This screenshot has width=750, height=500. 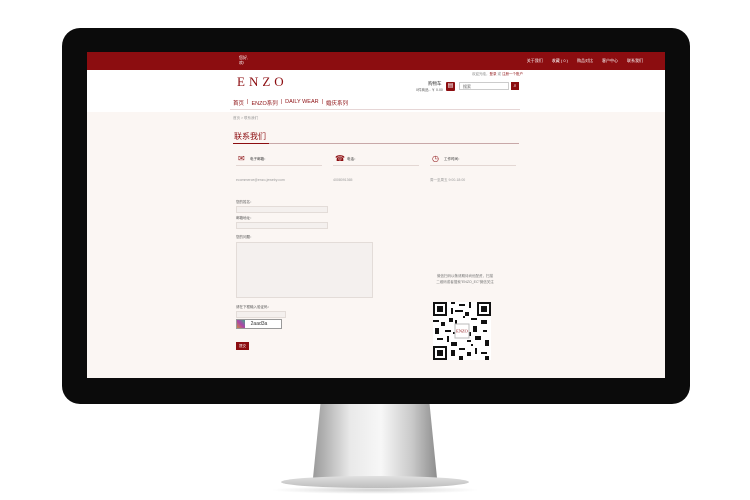 I want to click on captcha-text: 2aad3a, so click(x=259, y=324).